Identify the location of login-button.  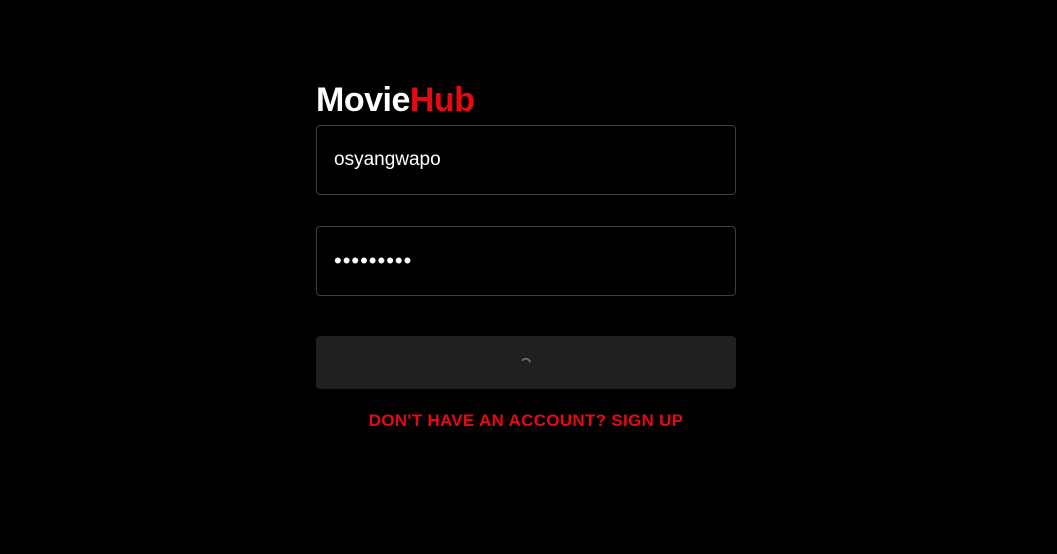
(526, 362).